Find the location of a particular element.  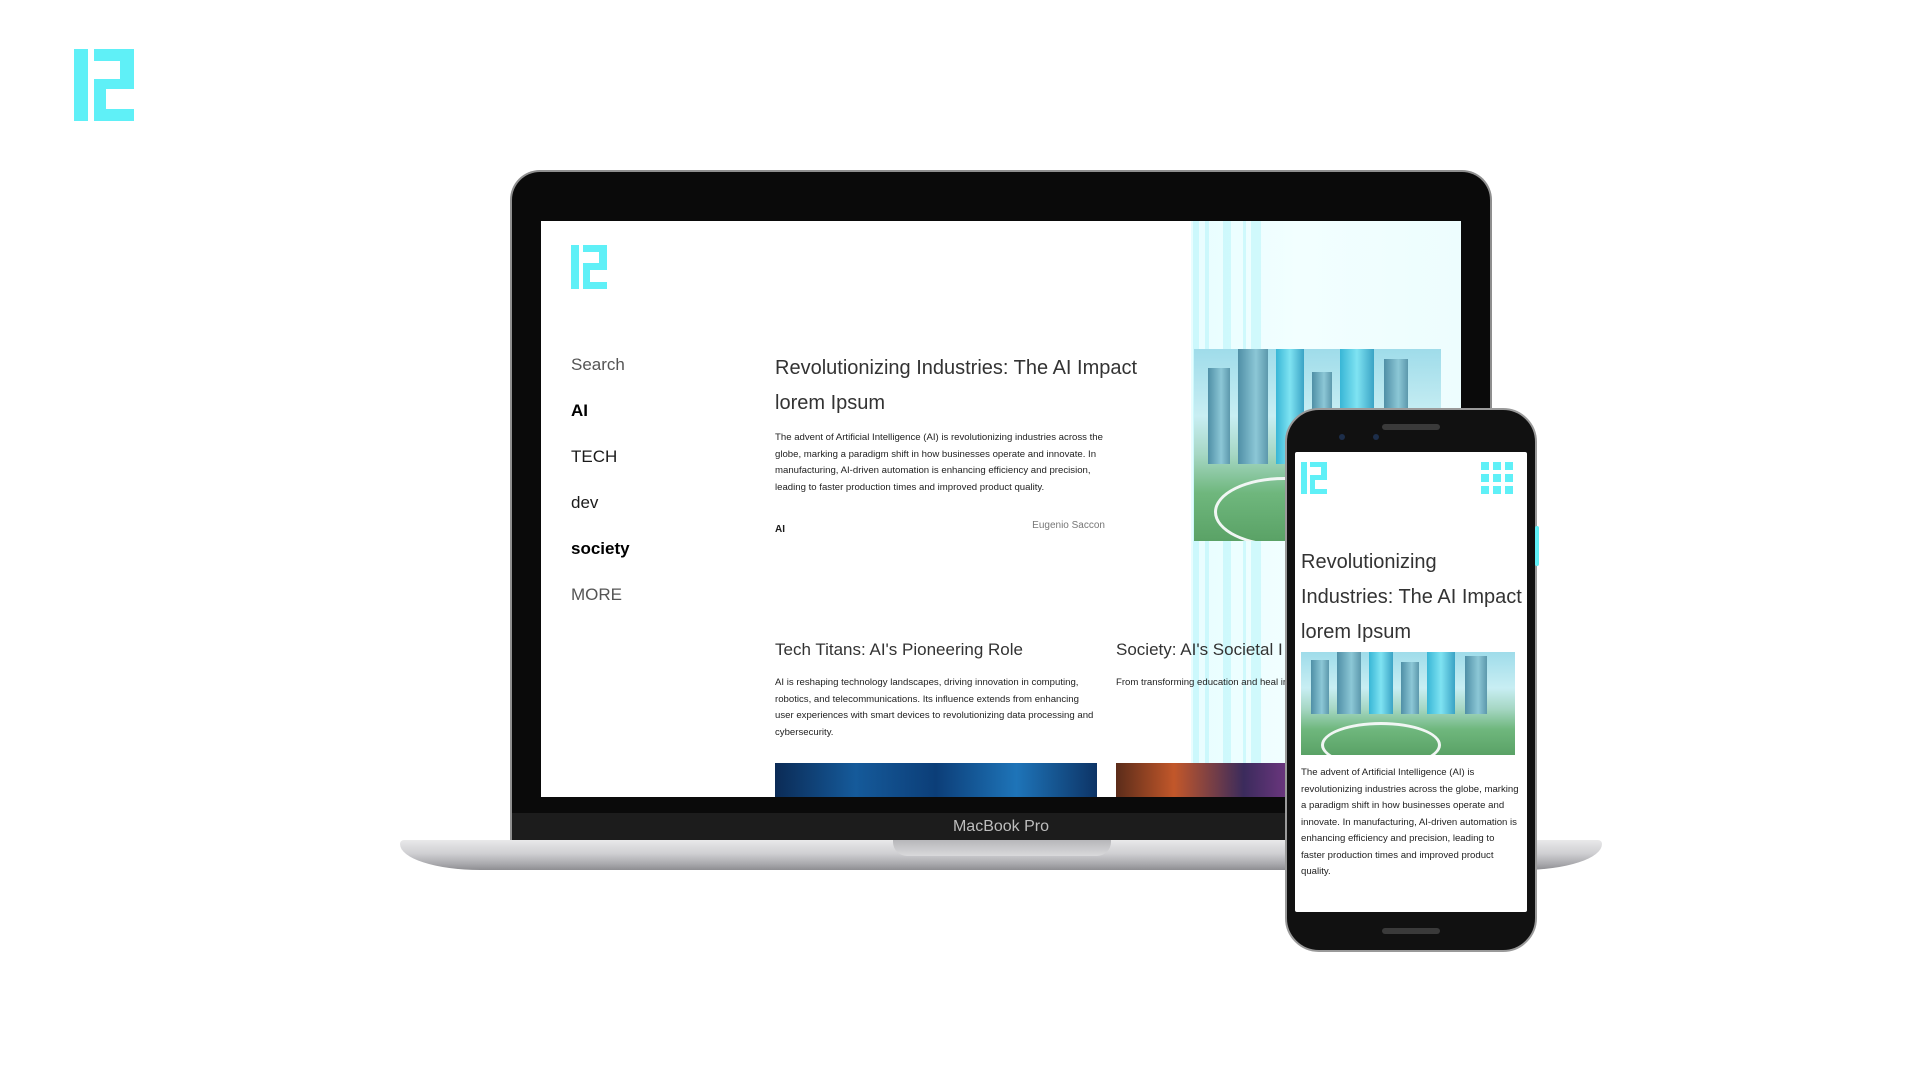

laptop-hinge-notch is located at coordinates (1002, 848).